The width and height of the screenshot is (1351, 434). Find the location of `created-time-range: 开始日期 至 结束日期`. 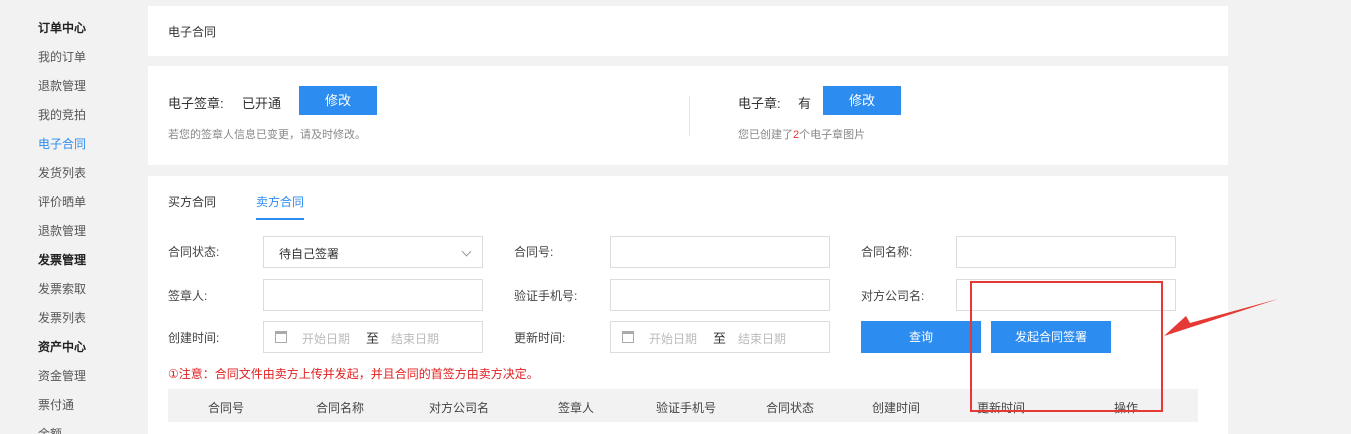

created-time-range: 开始日期 至 结束日期 is located at coordinates (373, 337).